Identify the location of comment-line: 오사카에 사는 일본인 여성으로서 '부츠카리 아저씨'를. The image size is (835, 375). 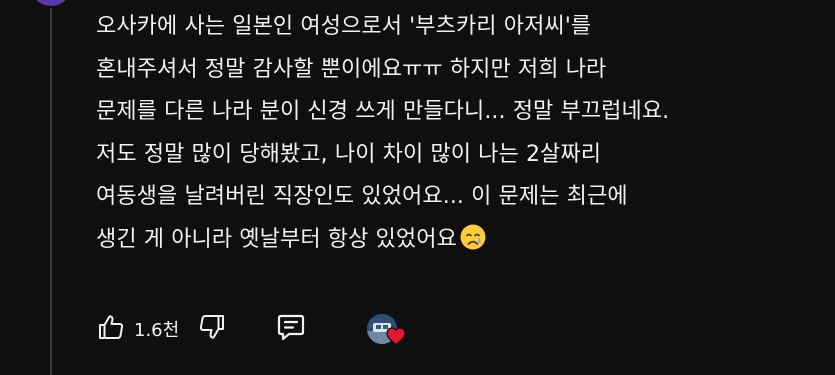
(344, 26).